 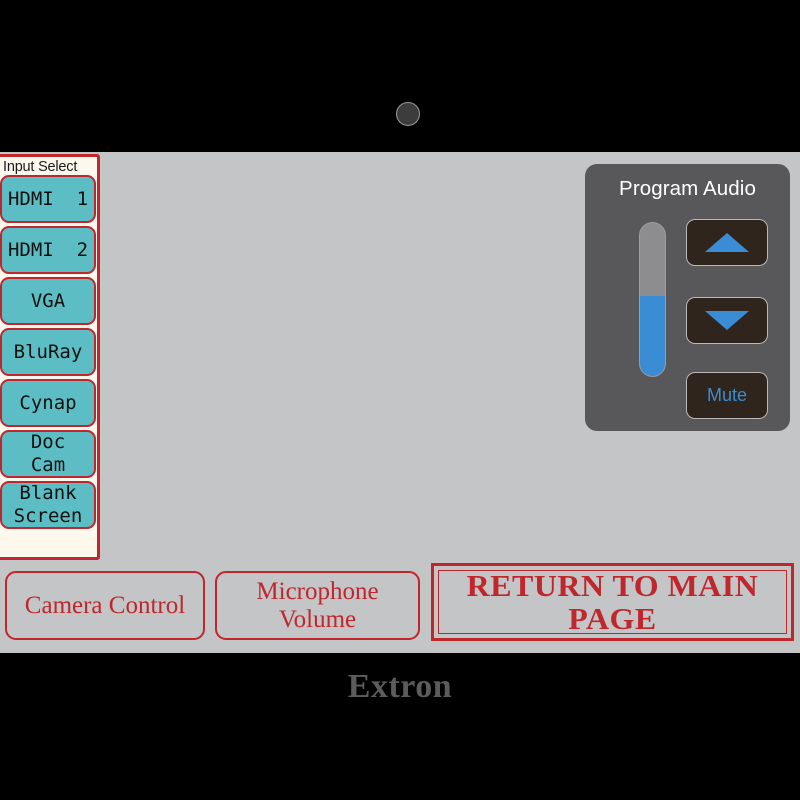 What do you see at coordinates (40, 167) in the screenshot?
I see `input-select-title: Input Select` at bounding box center [40, 167].